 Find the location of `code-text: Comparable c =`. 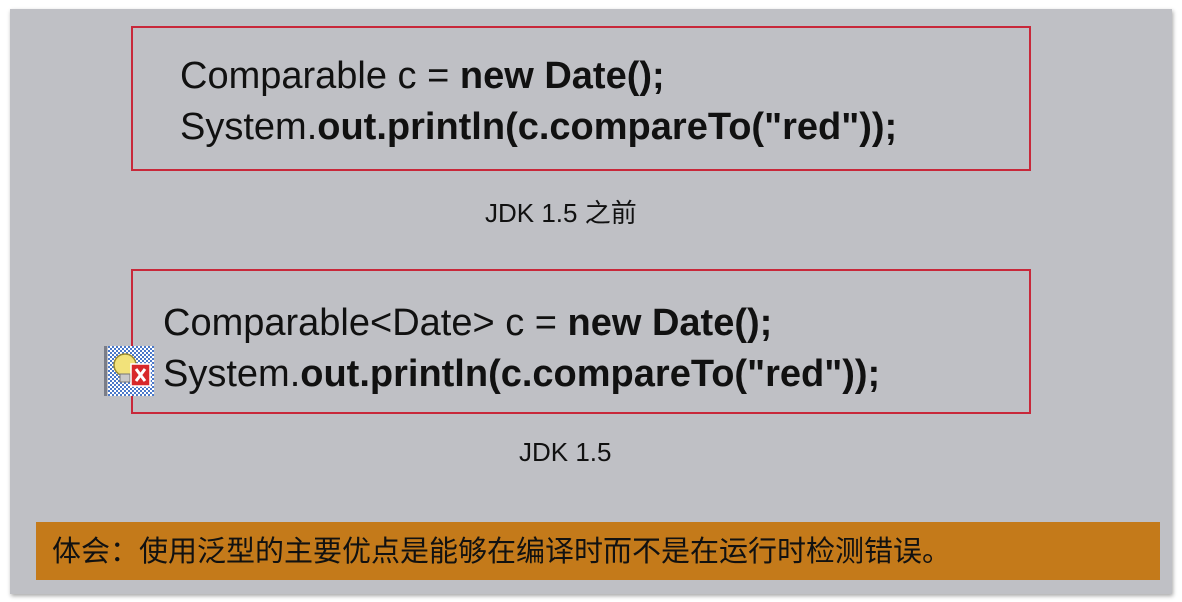

code-text: Comparable c = is located at coordinates (320, 76).